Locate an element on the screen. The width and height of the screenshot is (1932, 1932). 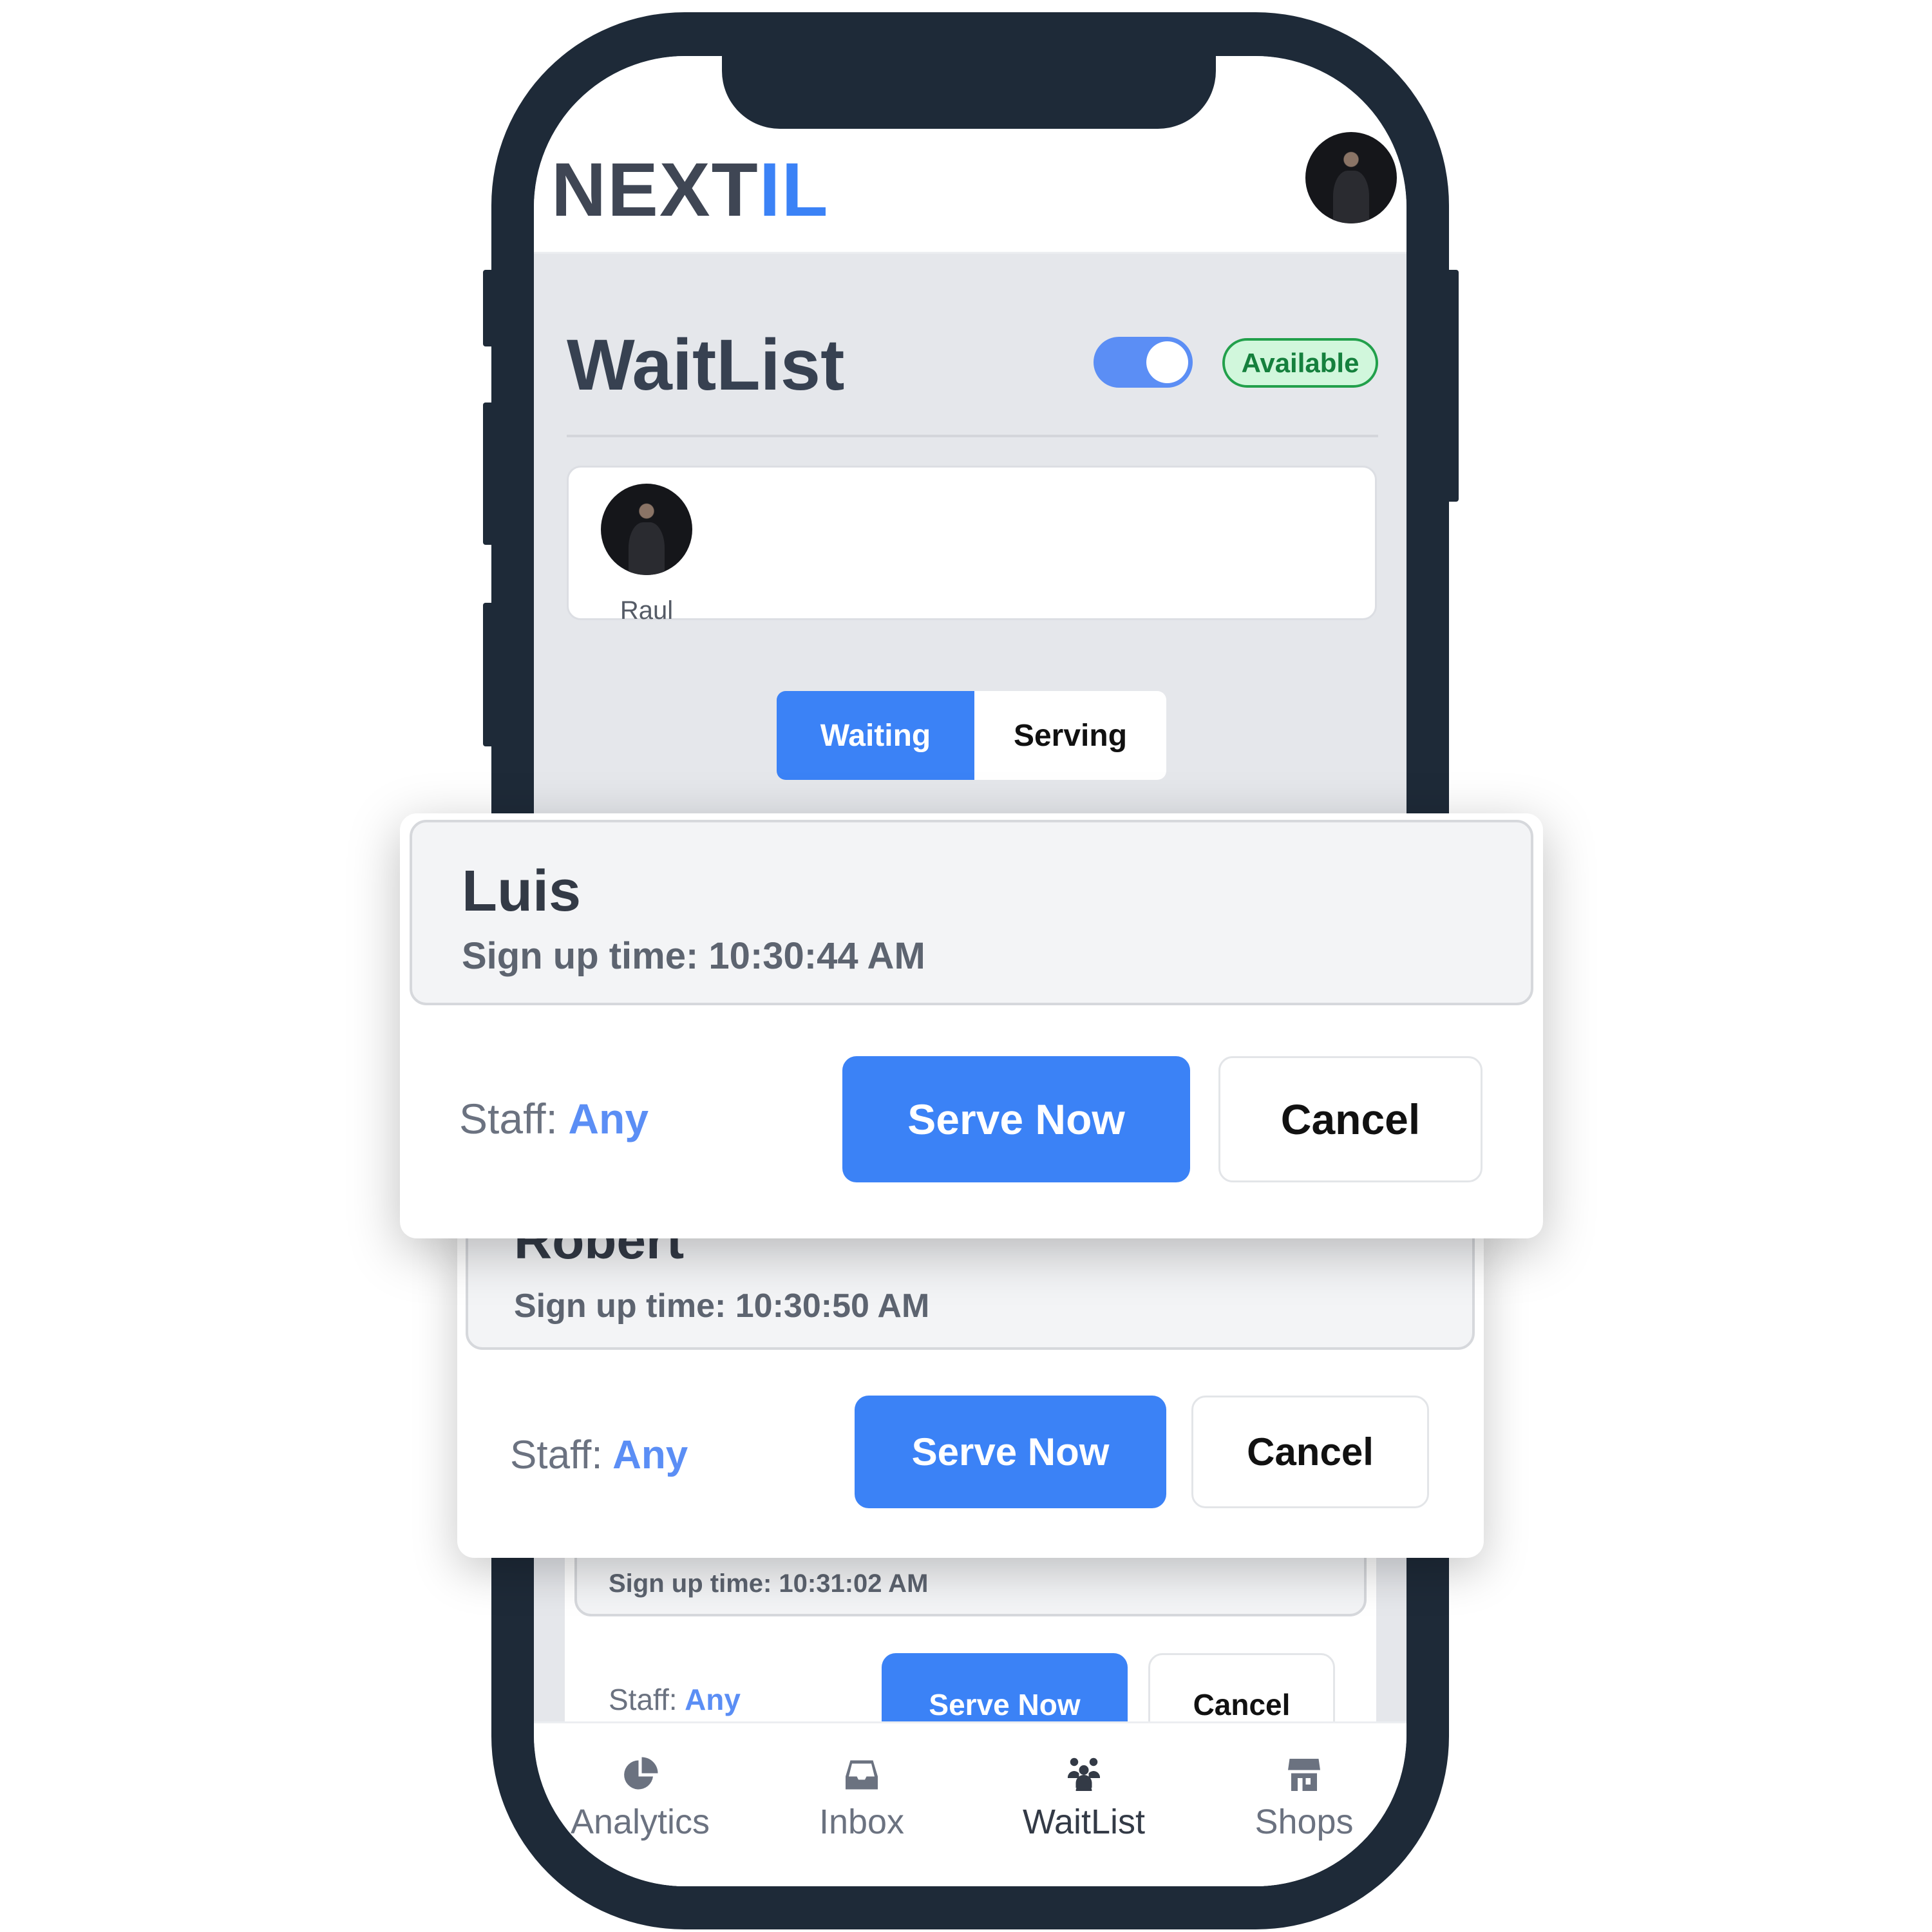
nav-analytics: Analytics is located at coordinates (640, 1799).